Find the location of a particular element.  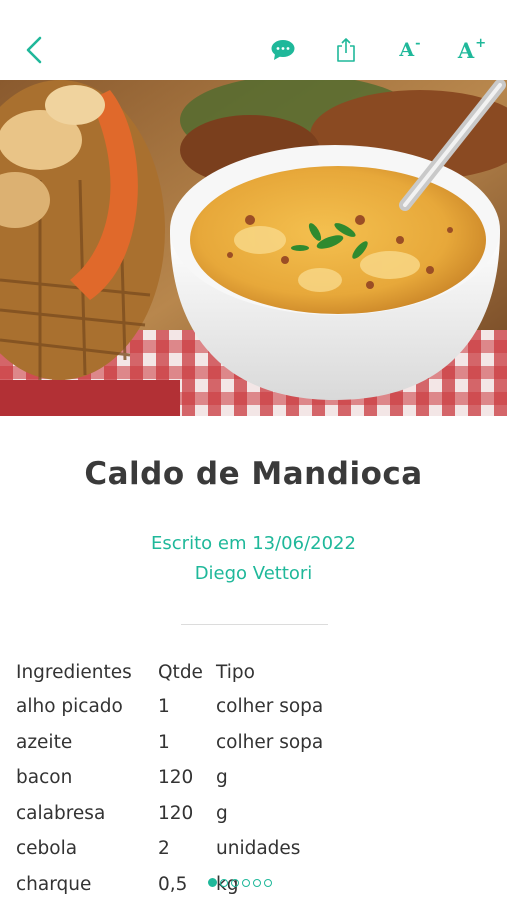

page-indicator is located at coordinates (240, 882).